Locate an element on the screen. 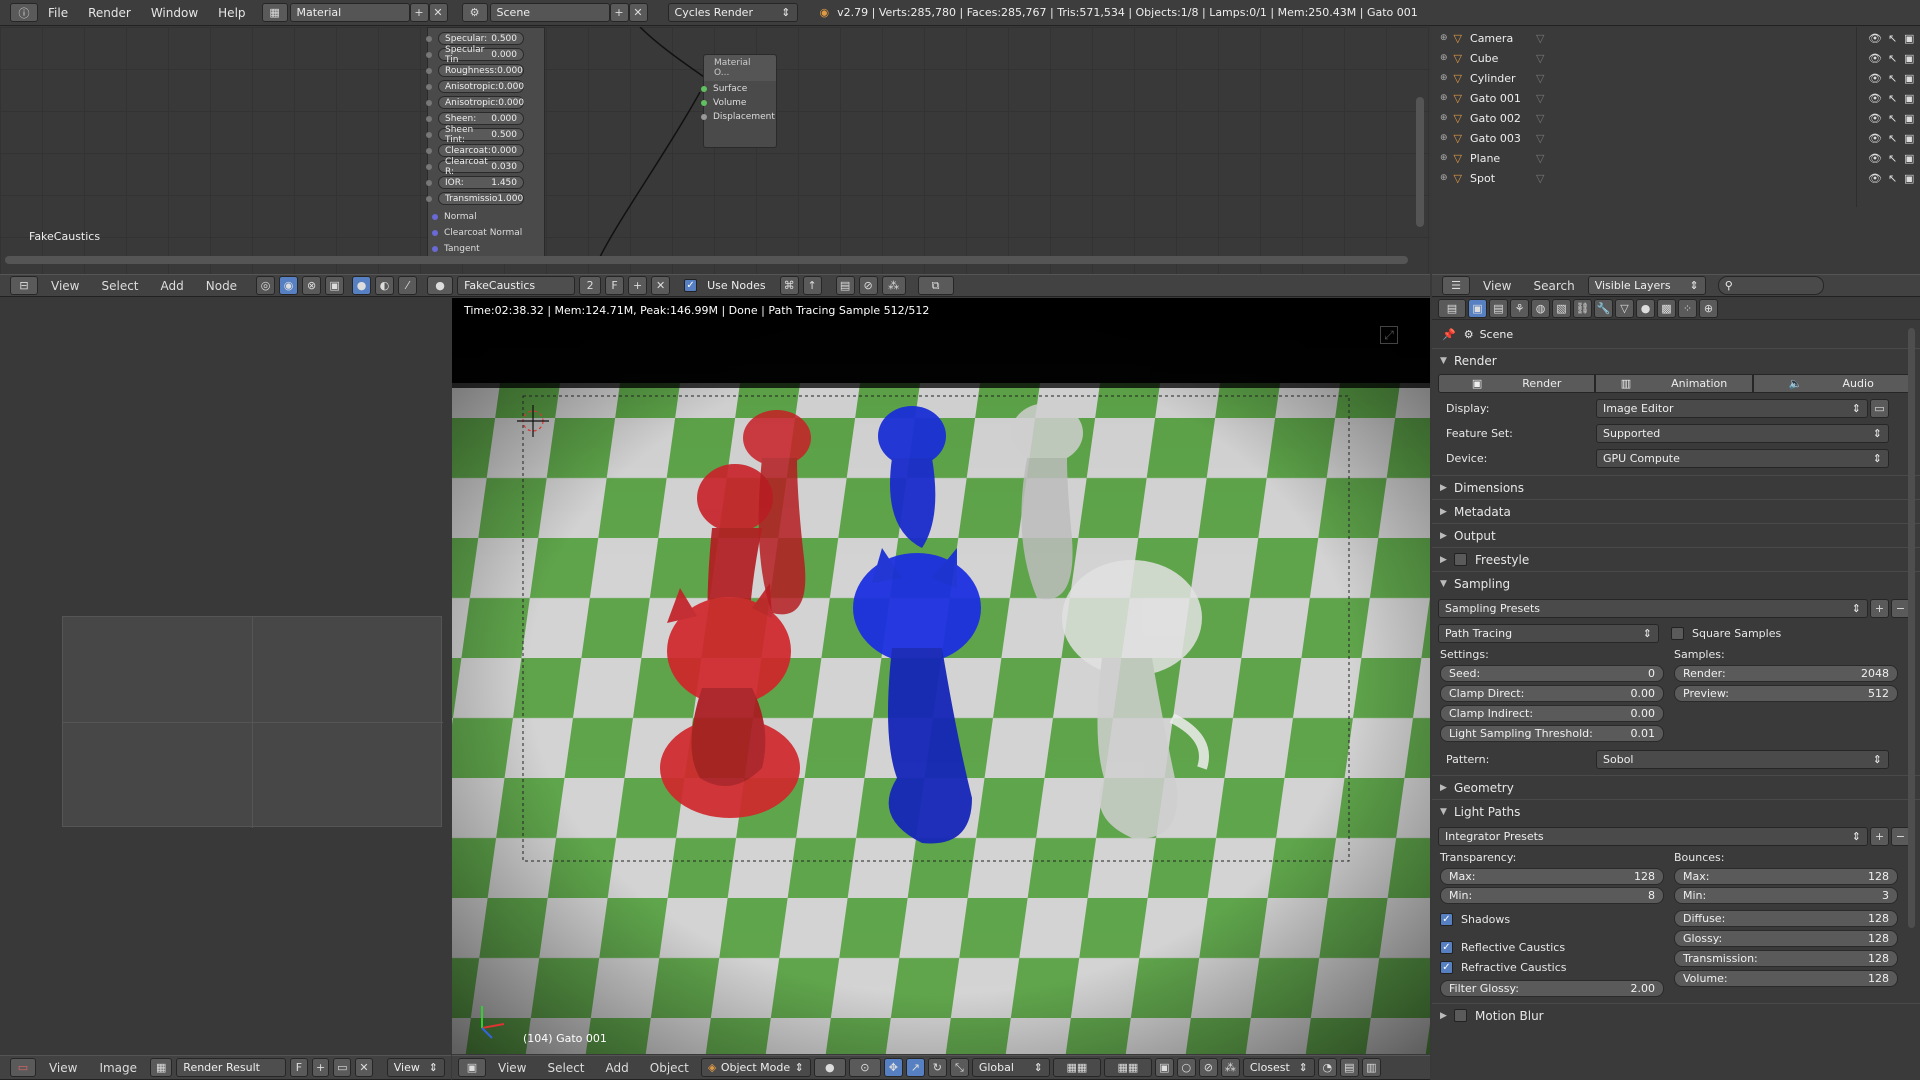  freestyle-checkbox is located at coordinates (1460, 559).